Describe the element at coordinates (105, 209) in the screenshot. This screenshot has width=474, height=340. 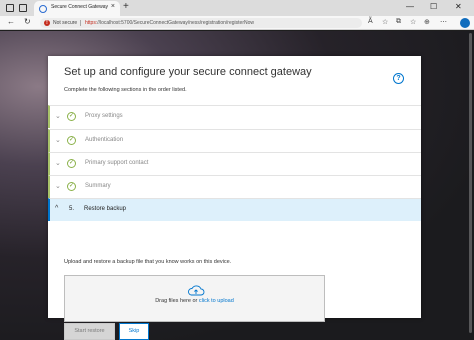
I see `step-label: Restore backup` at that location.